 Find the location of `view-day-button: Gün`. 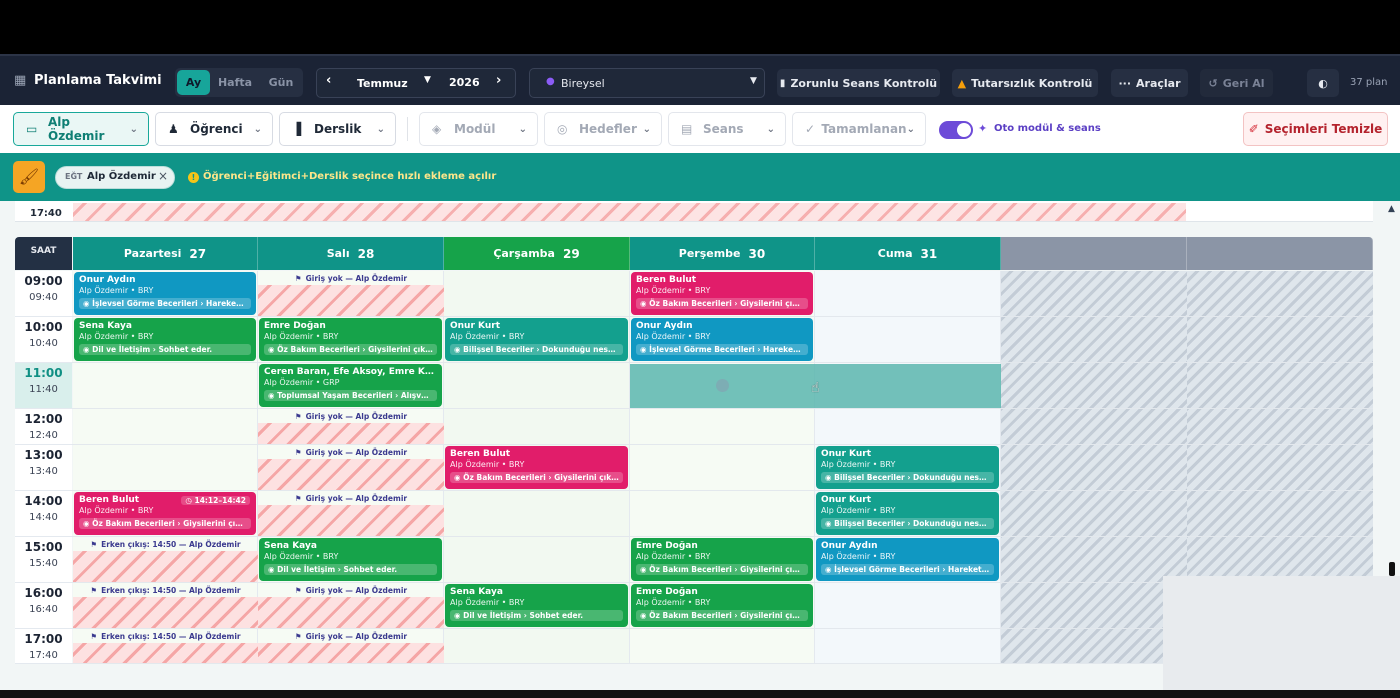

view-day-button: Gün is located at coordinates (281, 82).